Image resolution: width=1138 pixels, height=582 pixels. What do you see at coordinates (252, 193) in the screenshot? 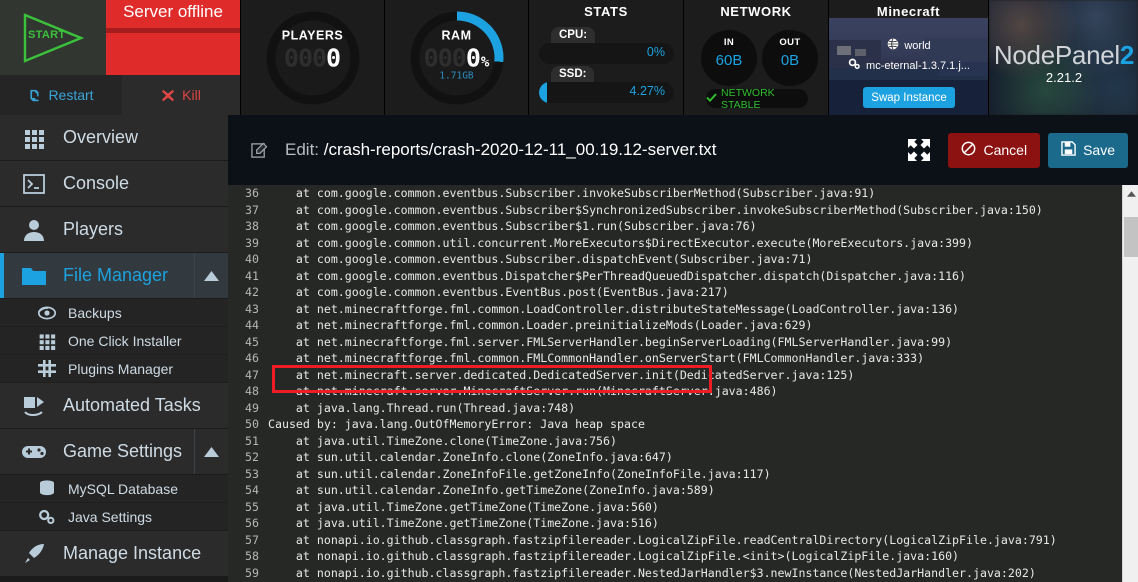
I see `line-number: 36` at bounding box center [252, 193].